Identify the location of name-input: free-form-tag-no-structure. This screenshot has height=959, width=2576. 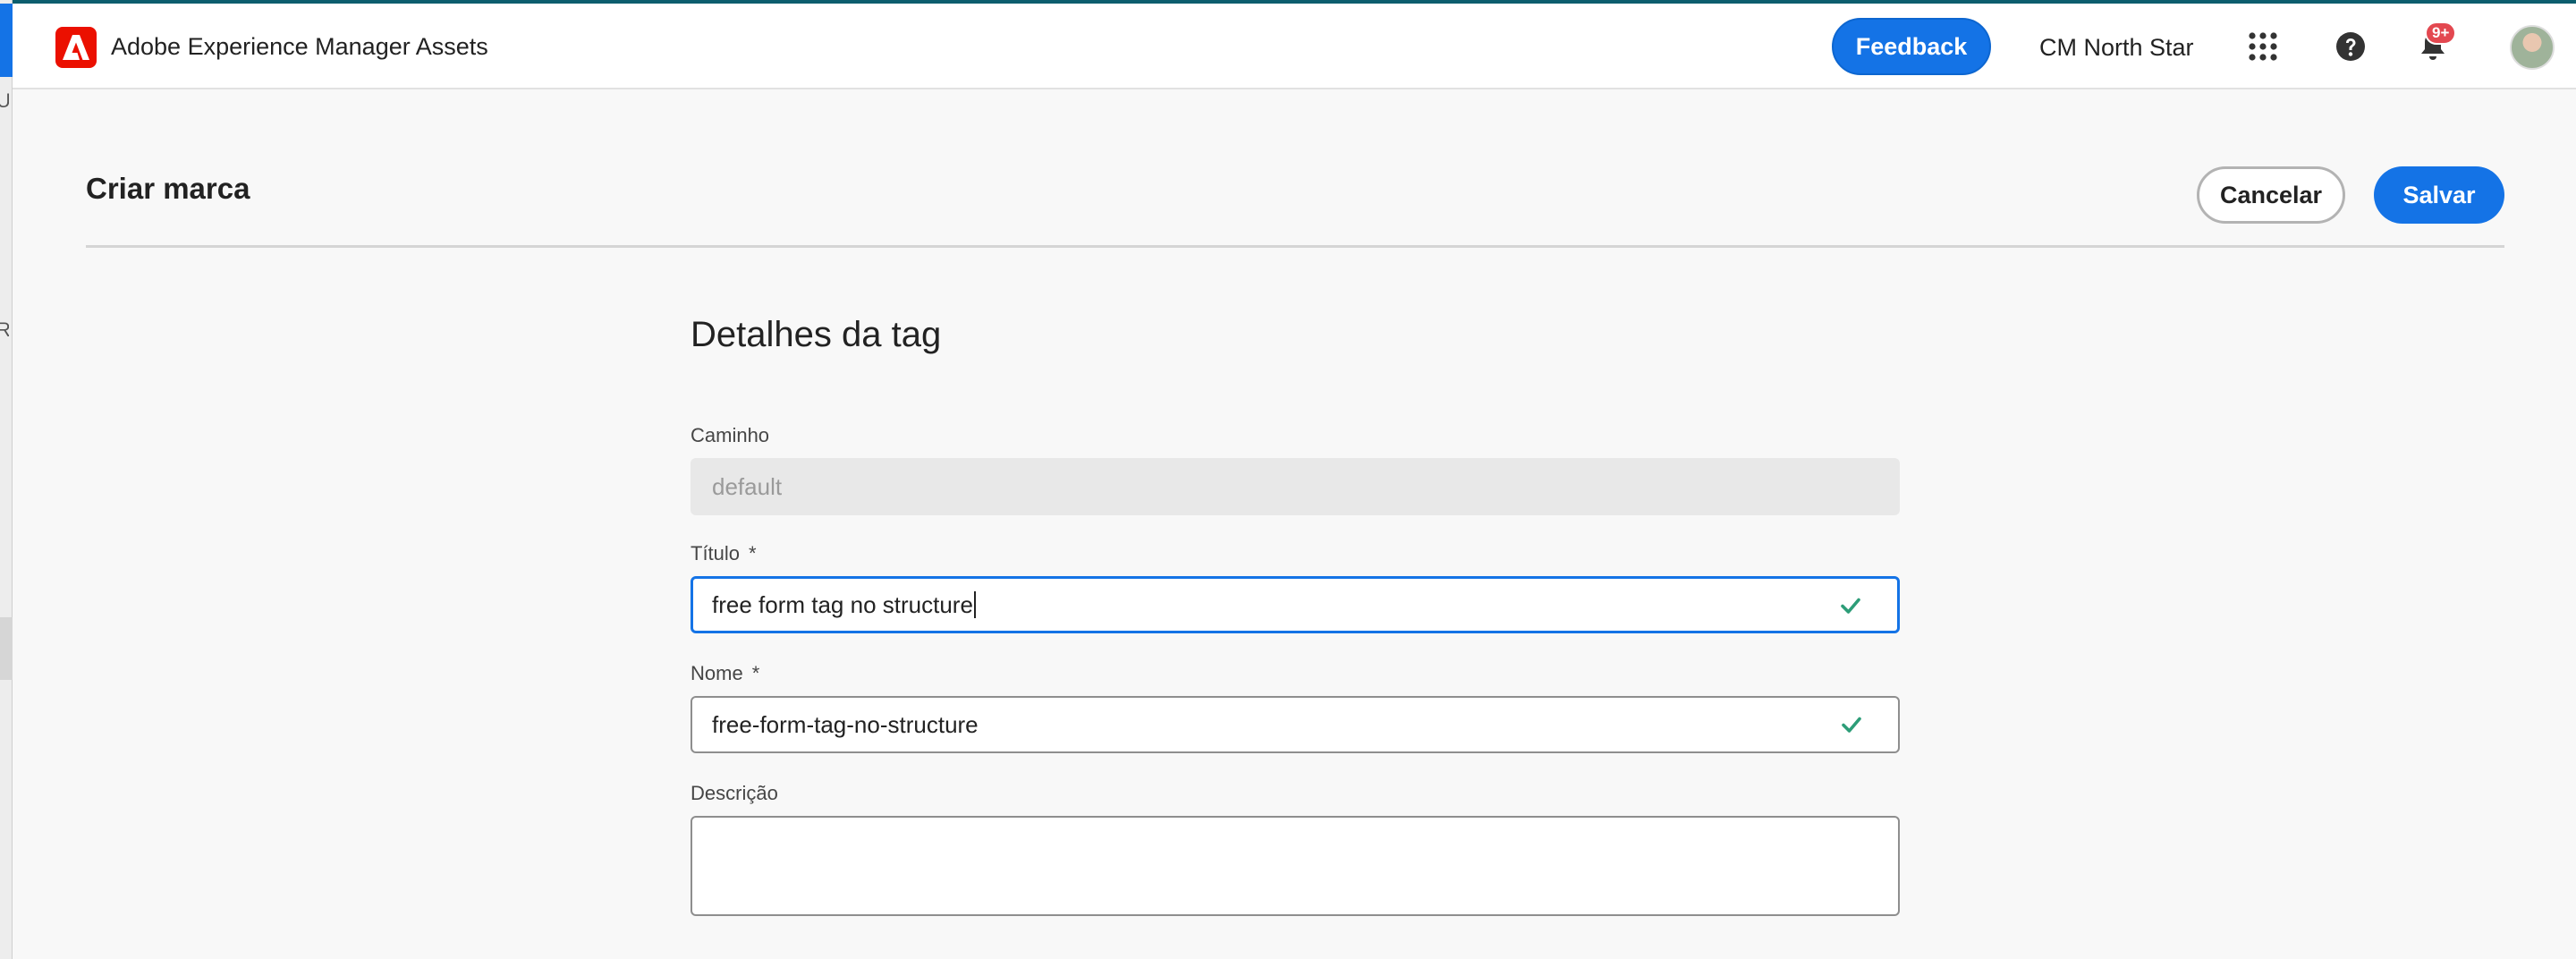
(1295, 724).